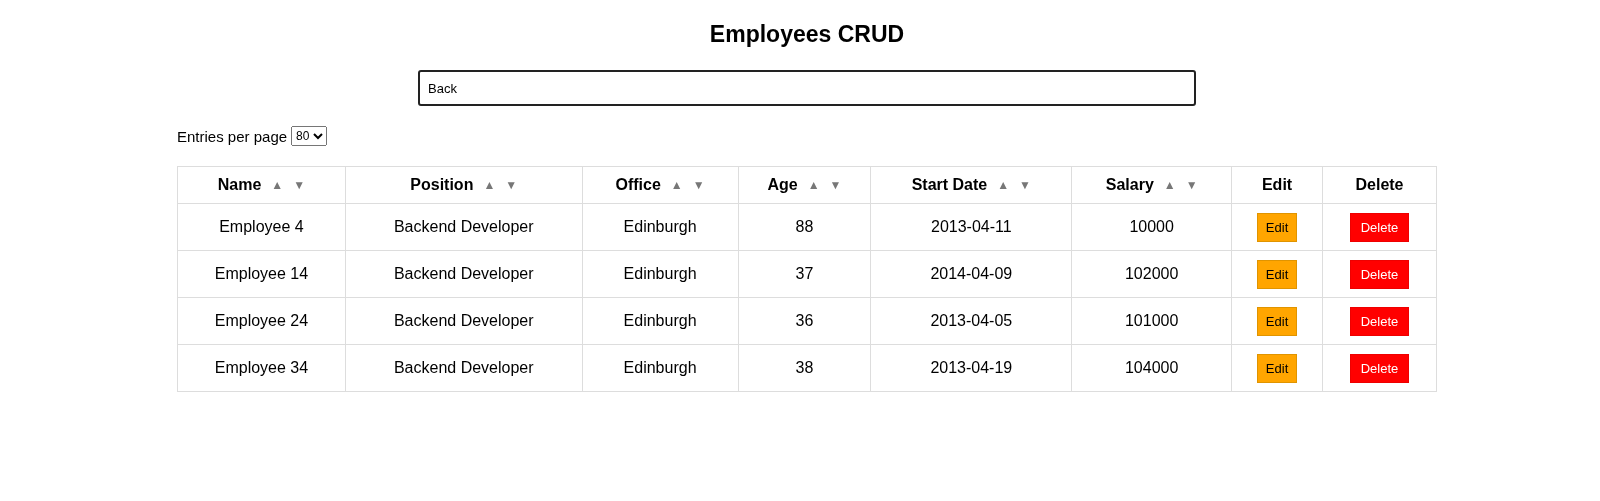  Describe the element at coordinates (261, 274) in the screenshot. I see `table-cell: Employee 14` at that location.